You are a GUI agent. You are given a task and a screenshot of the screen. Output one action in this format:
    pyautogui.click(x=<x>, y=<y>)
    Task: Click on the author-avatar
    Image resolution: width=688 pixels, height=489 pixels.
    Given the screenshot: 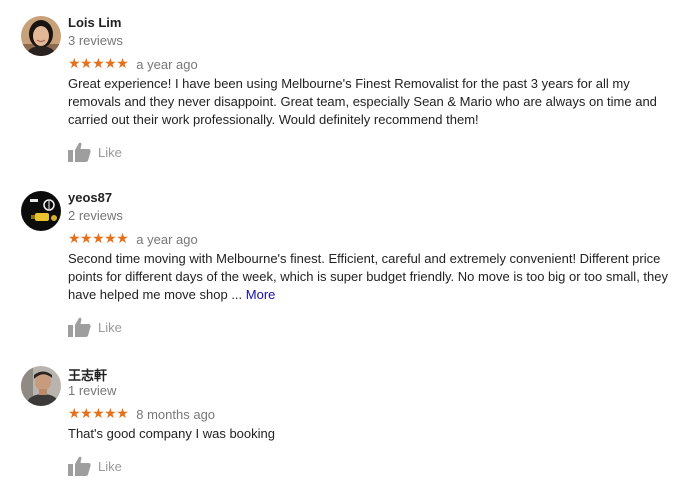 What is the action you would take?
    pyautogui.click(x=41, y=386)
    